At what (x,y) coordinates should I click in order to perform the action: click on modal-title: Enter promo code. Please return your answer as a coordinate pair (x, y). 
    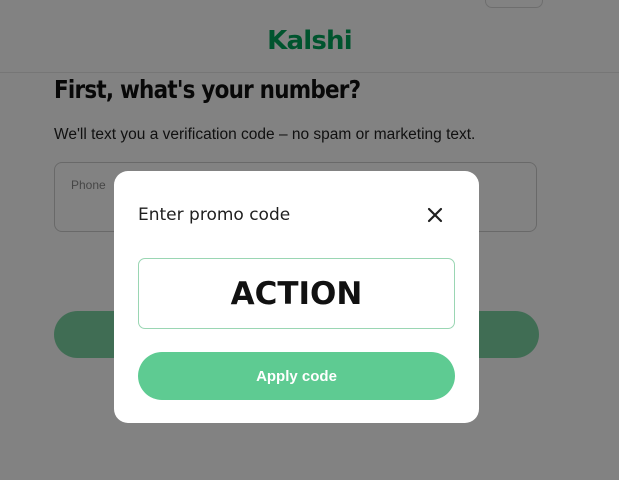
    Looking at the image, I should click on (214, 215).